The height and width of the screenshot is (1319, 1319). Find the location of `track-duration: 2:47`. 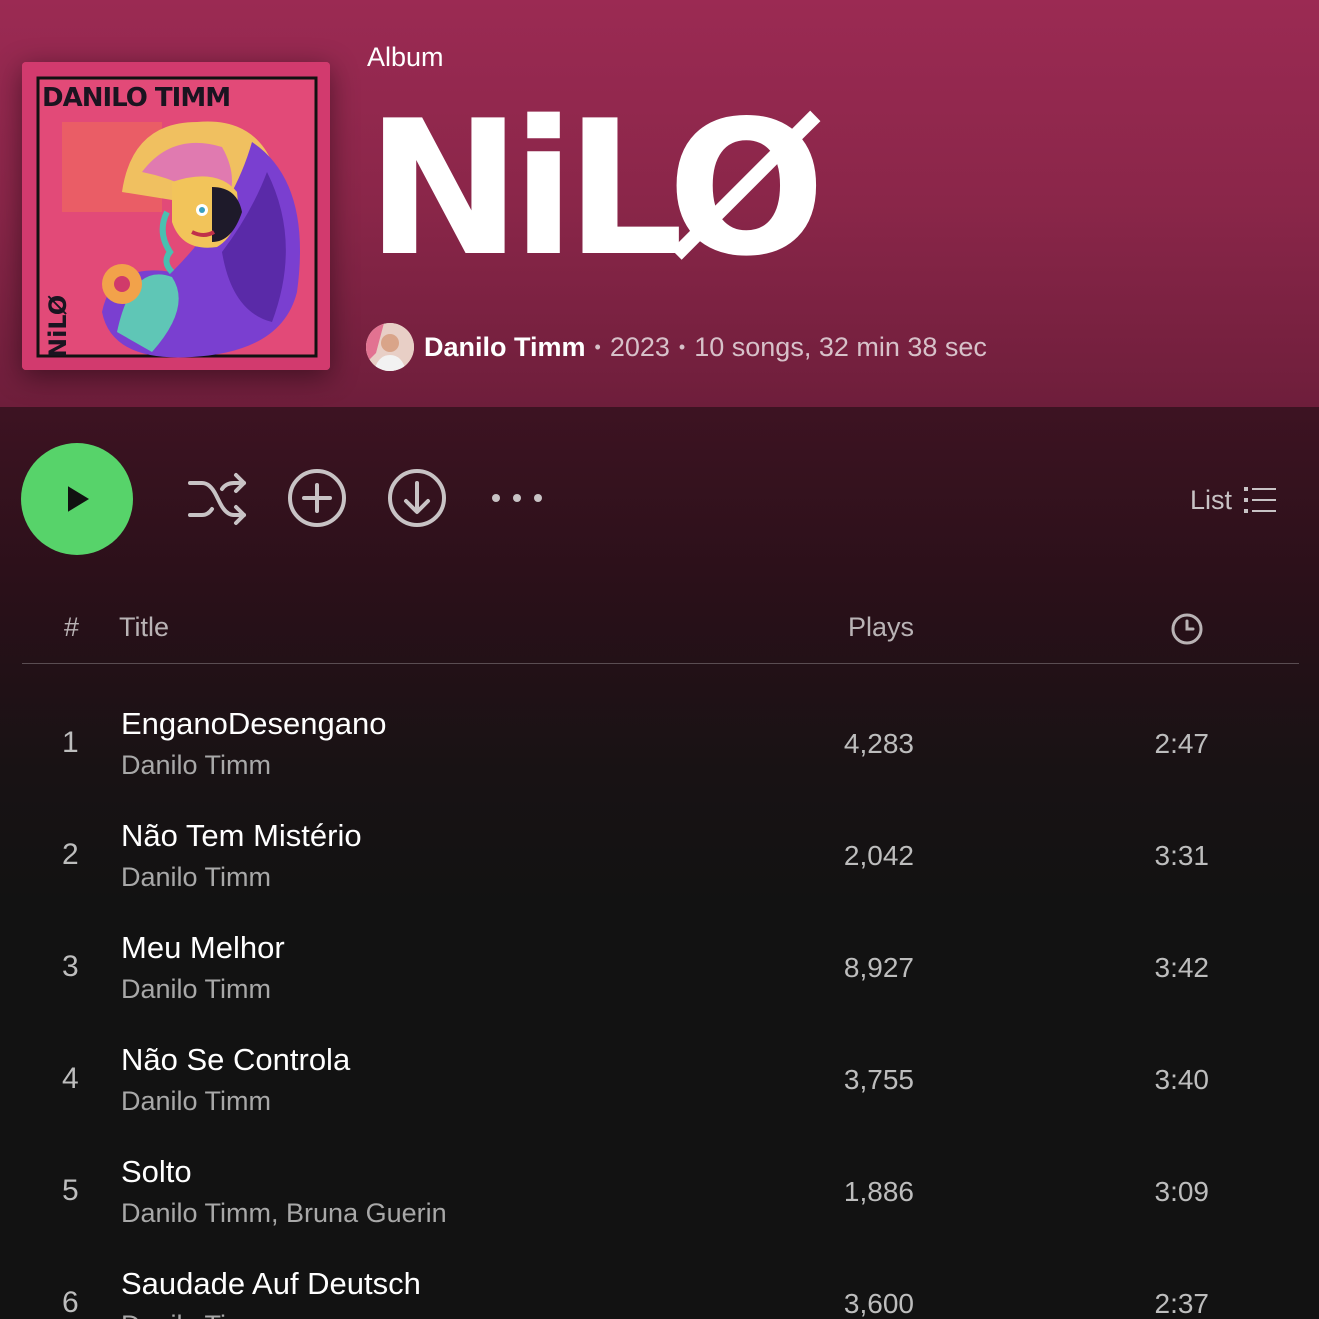

track-duration: 2:47 is located at coordinates (1182, 743).